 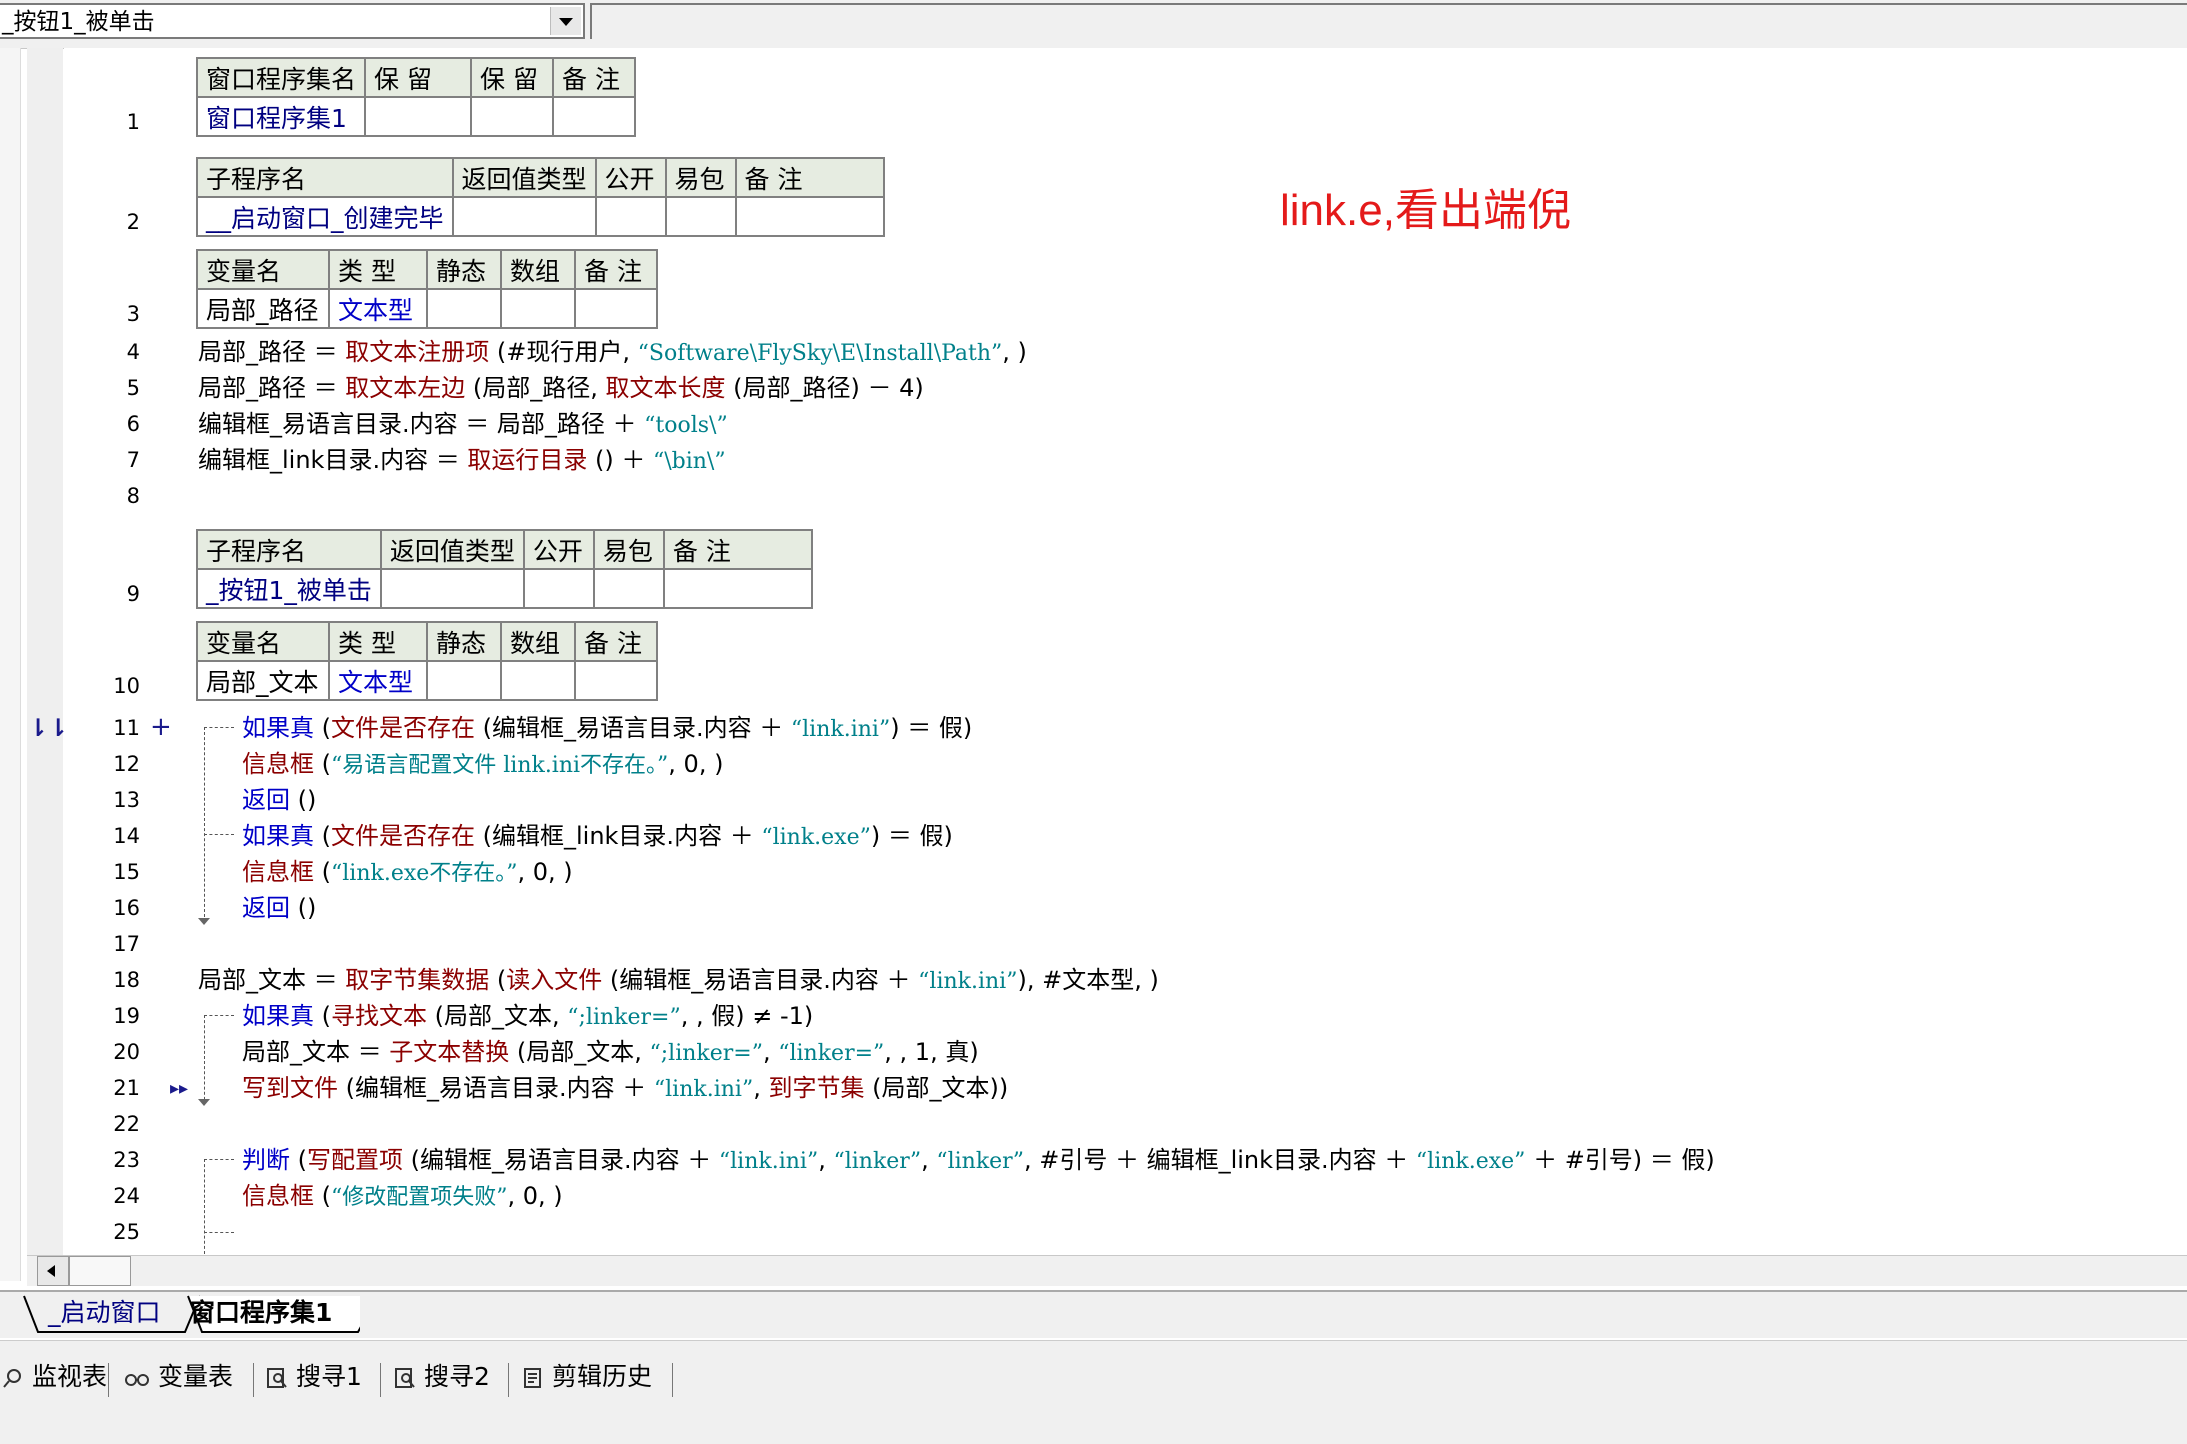 I want to click on line-number: 18, so click(x=126, y=980).